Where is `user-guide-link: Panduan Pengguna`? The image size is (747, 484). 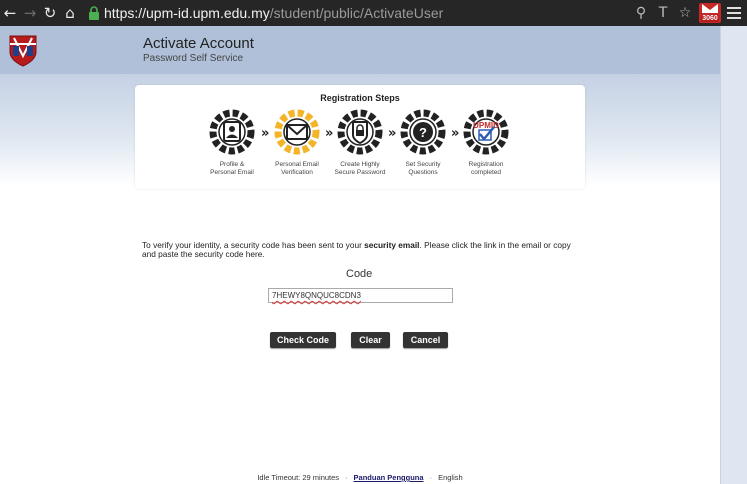
user-guide-link: Panduan Pengguna is located at coordinates (389, 477).